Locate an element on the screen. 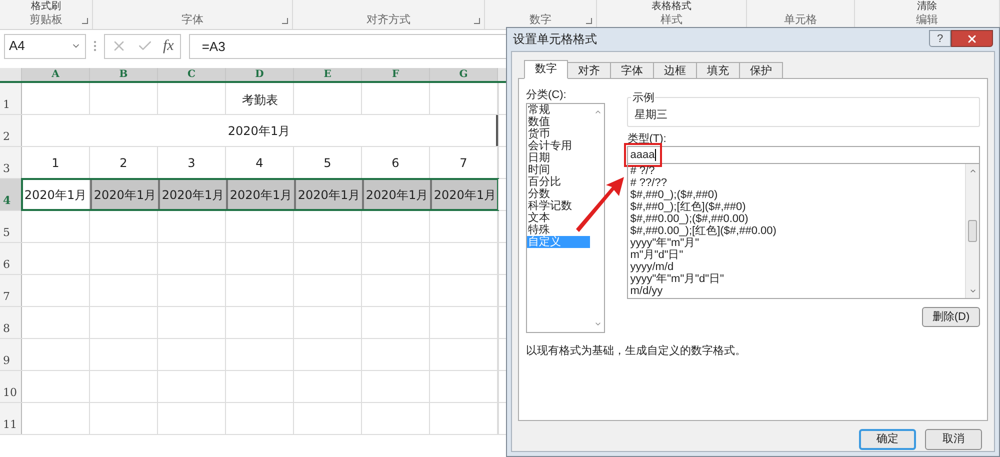  category-item: 数值 is located at coordinates (558, 122).